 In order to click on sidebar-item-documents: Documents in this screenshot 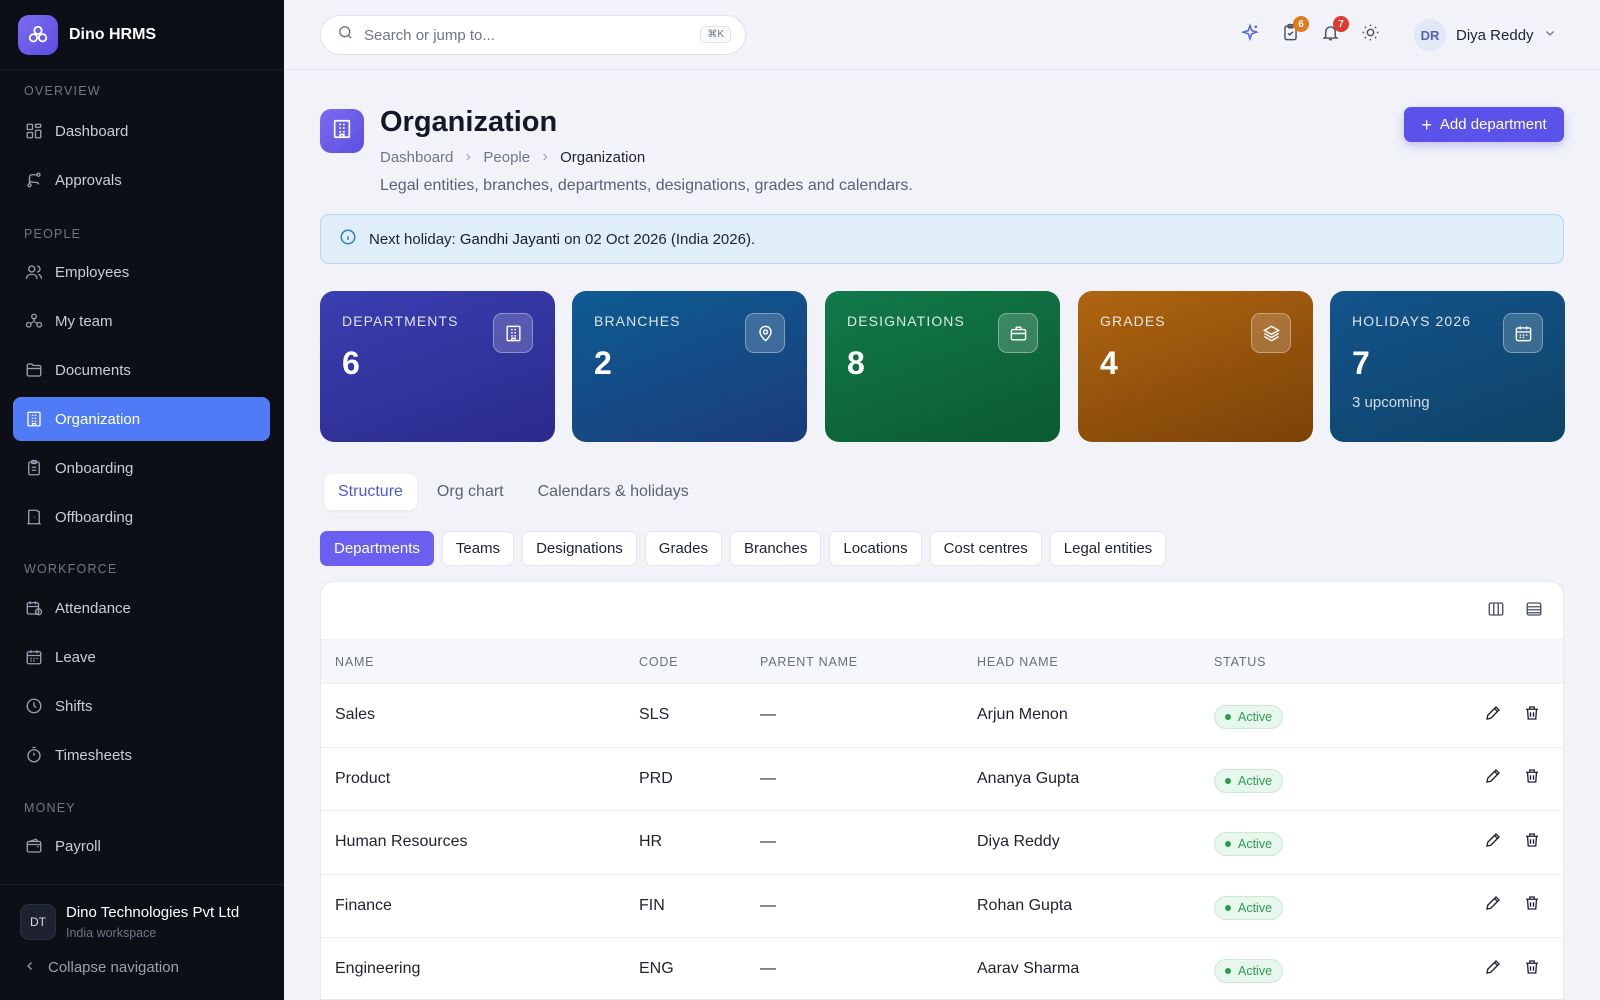, I will do `click(141, 370)`.